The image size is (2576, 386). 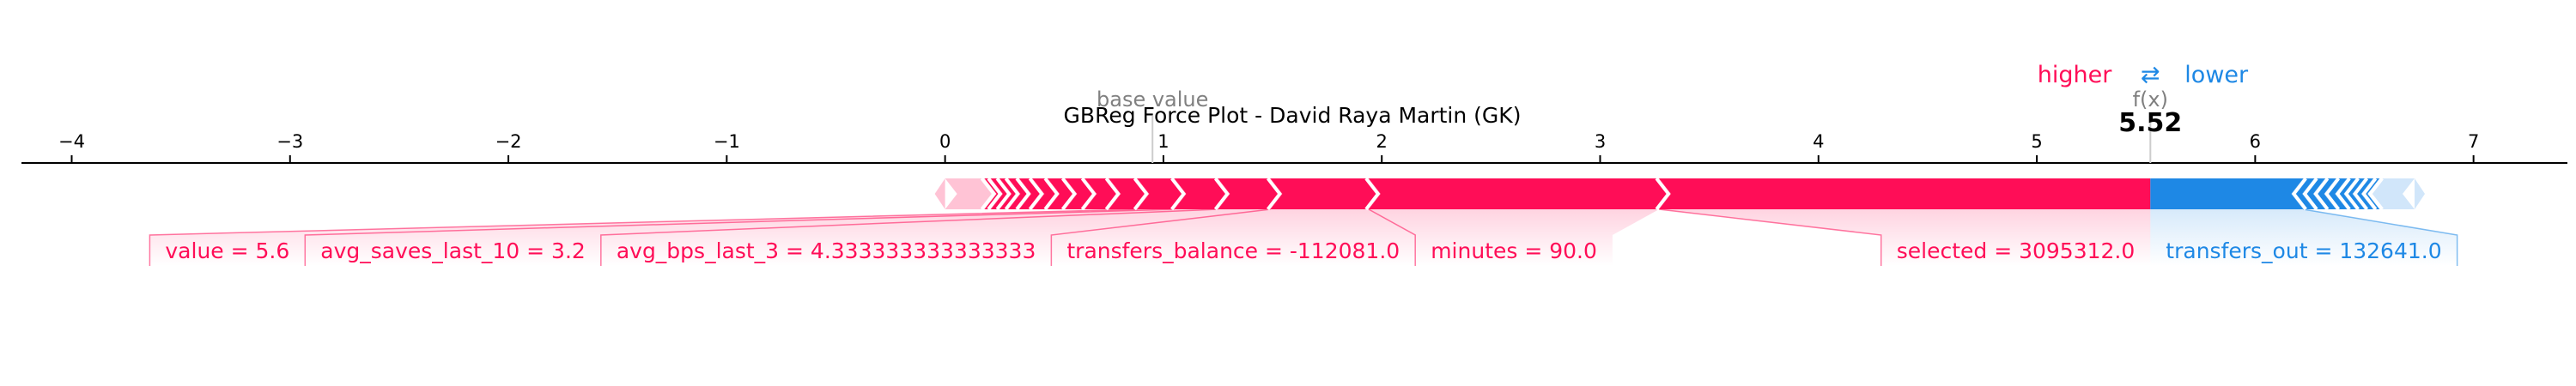 I want to click on x-tick-label: 0, so click(x=945, y=141).